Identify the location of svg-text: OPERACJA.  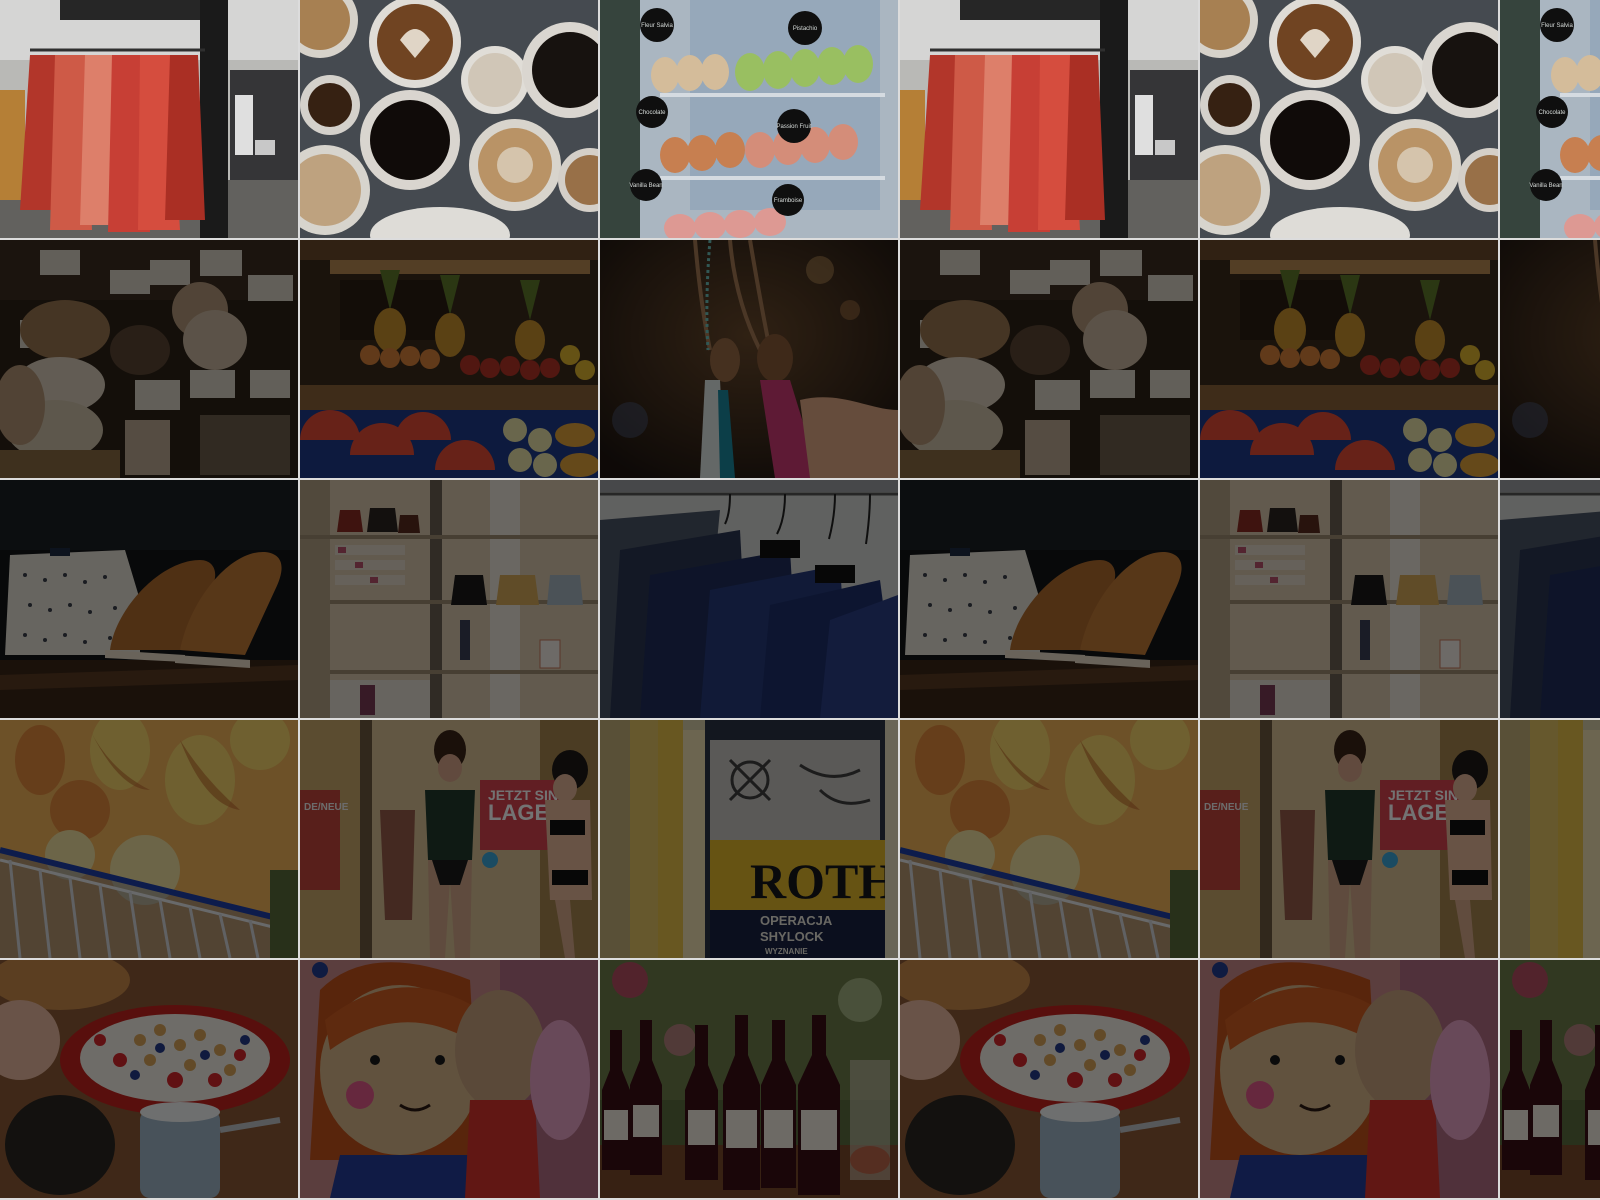
(796, 920).